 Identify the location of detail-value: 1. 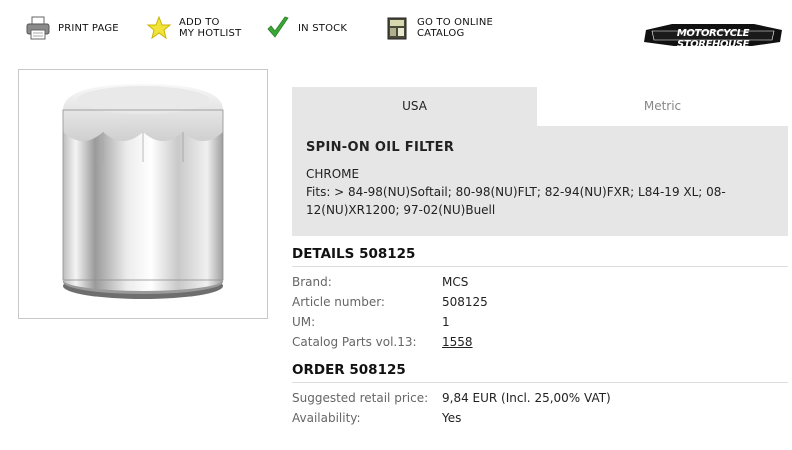
(446, 322).